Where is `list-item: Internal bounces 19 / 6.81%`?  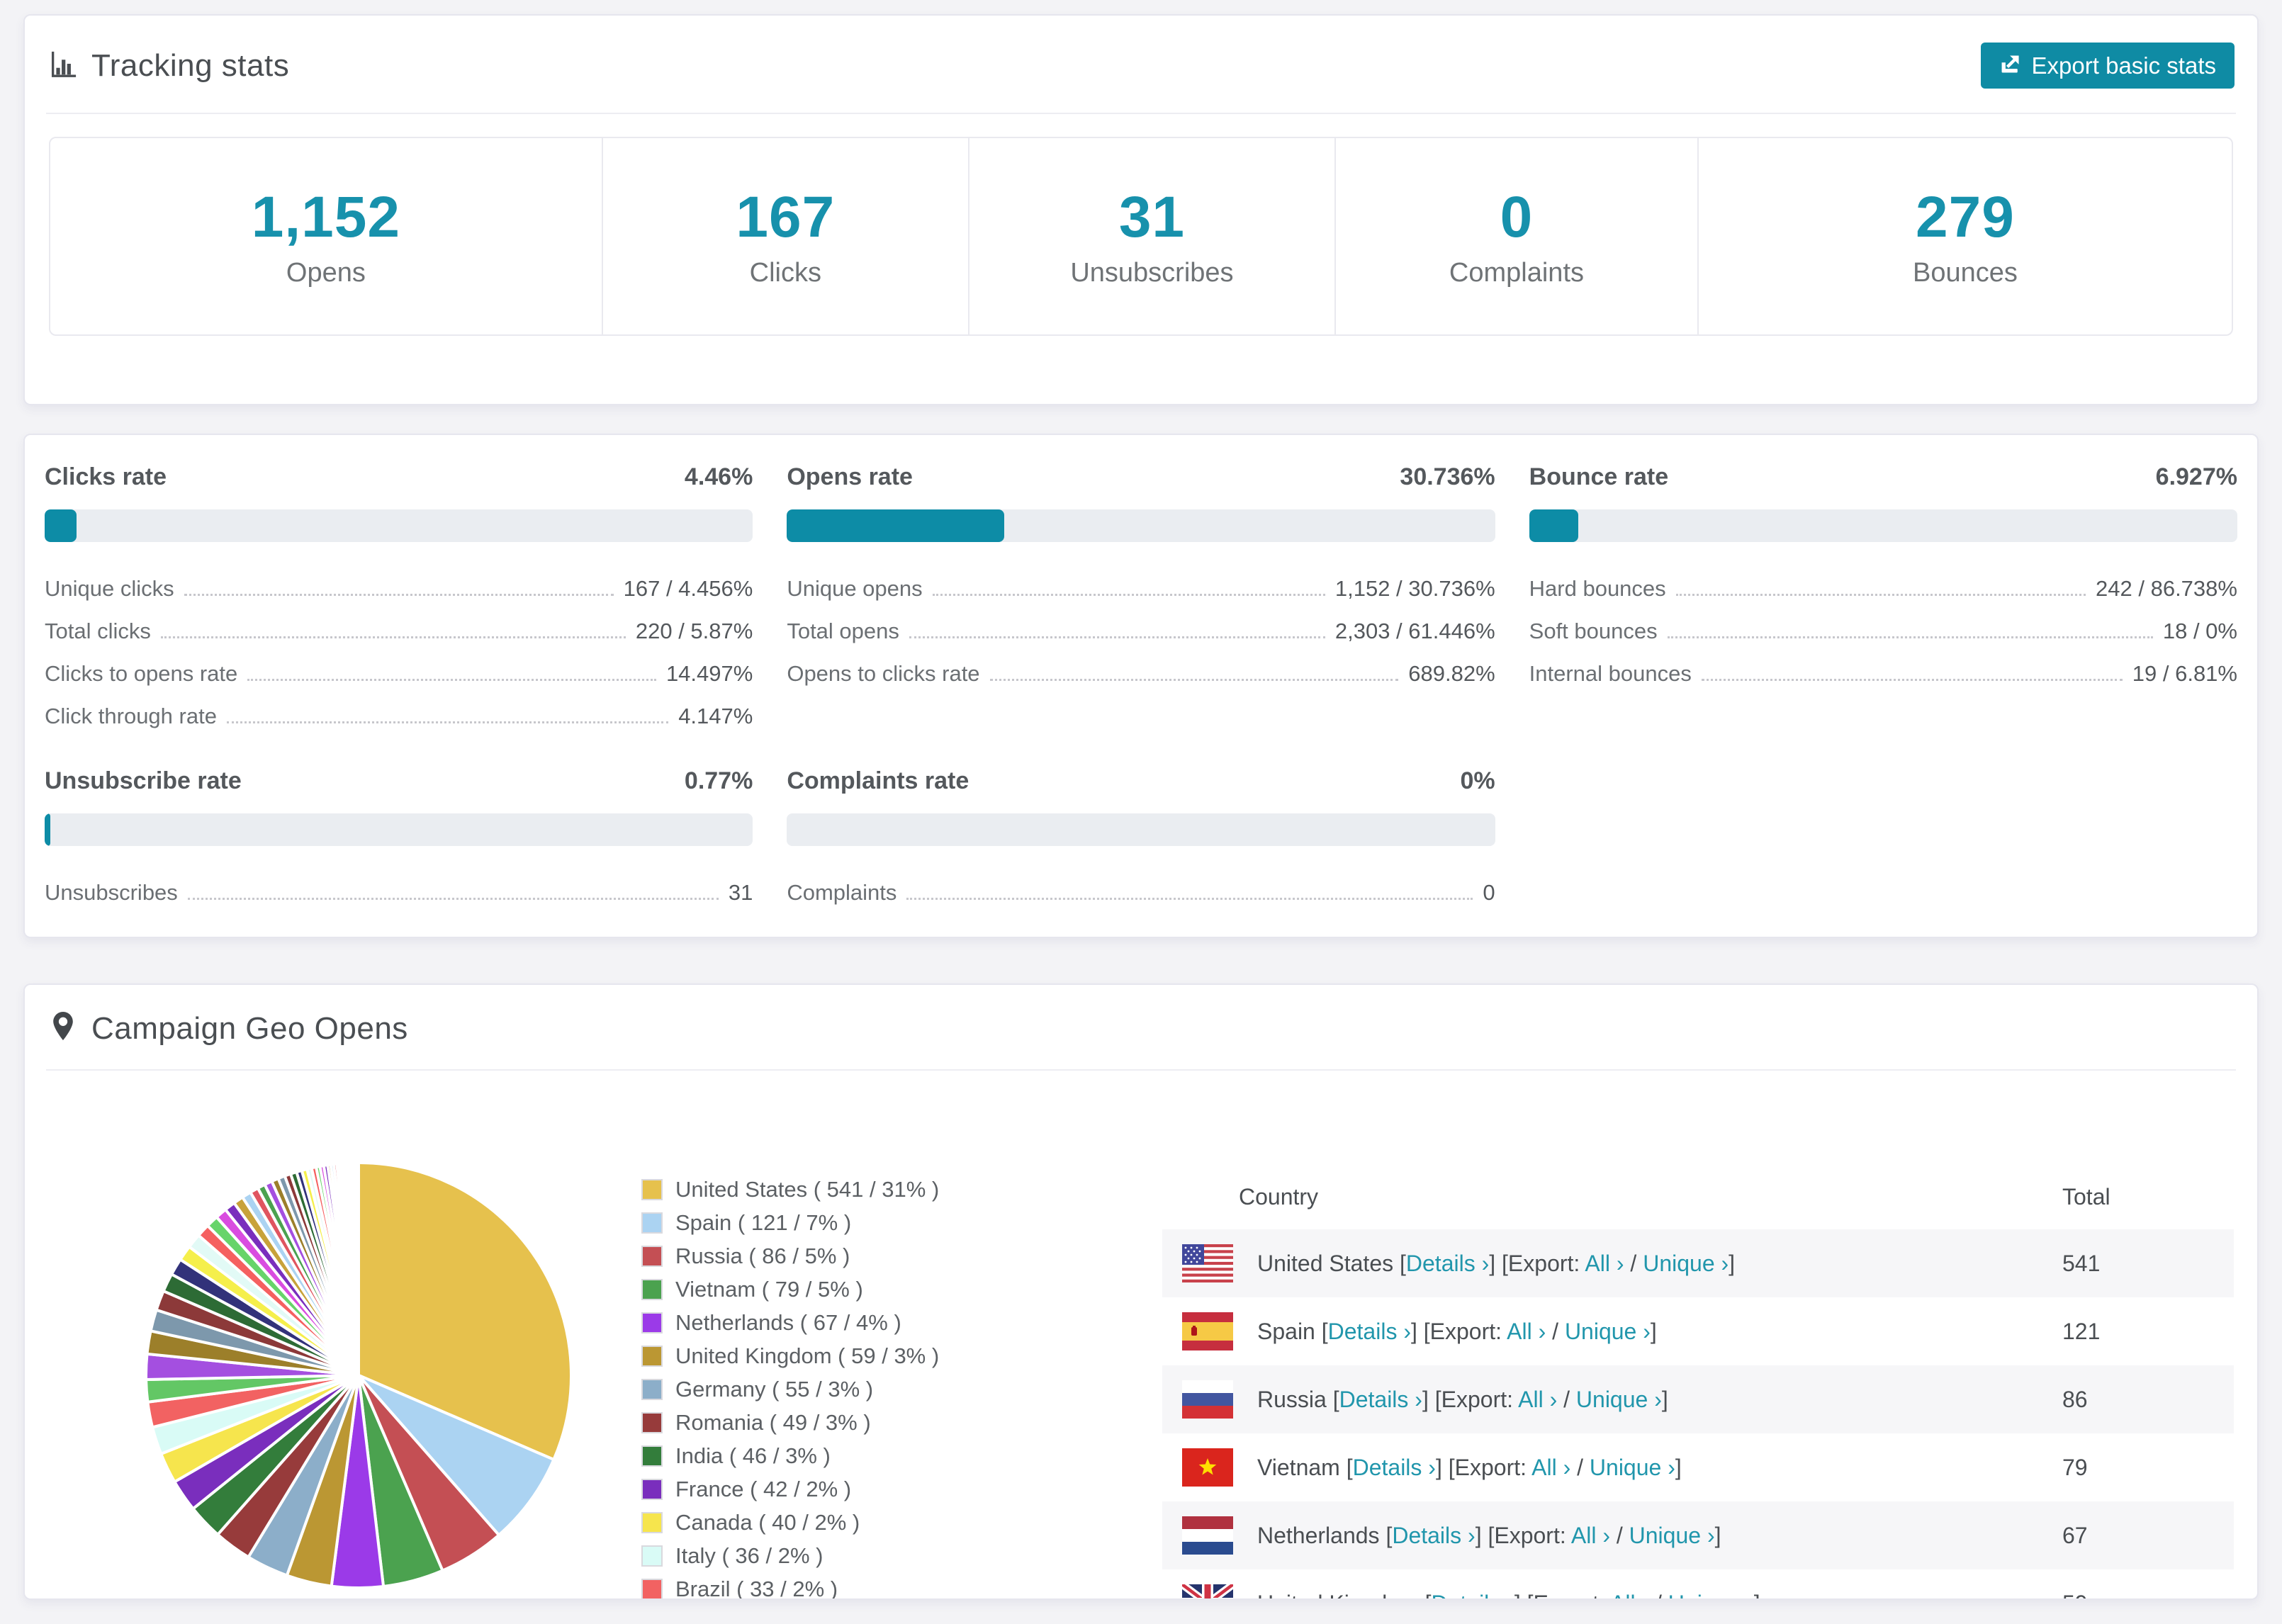 list-item: Internal bounces 19 / 6.81% is located at coordinates (1883, 674).